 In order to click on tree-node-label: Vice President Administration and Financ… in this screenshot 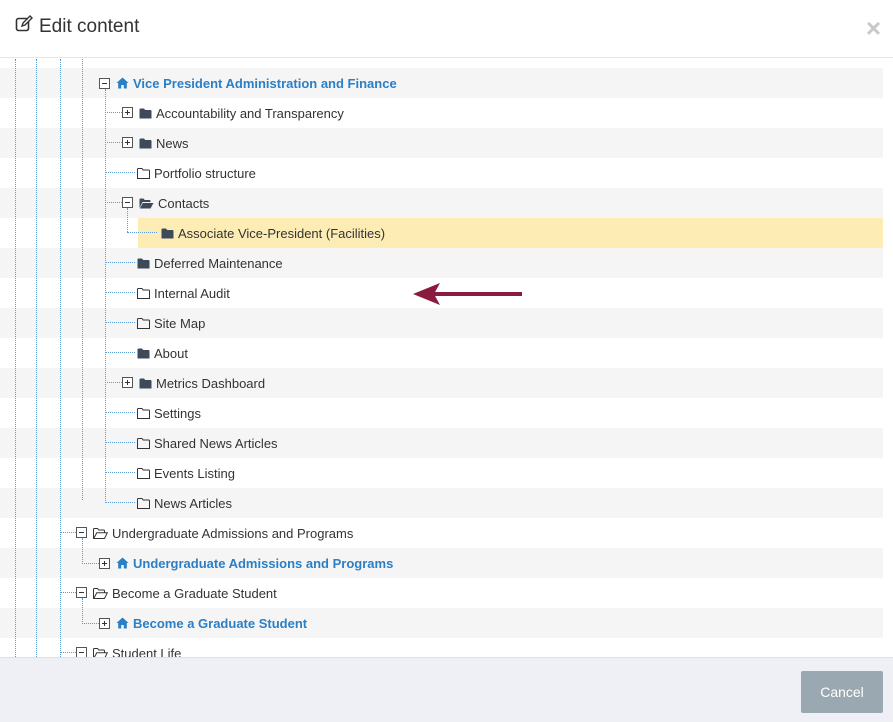, I will do `click(265, 83)`.